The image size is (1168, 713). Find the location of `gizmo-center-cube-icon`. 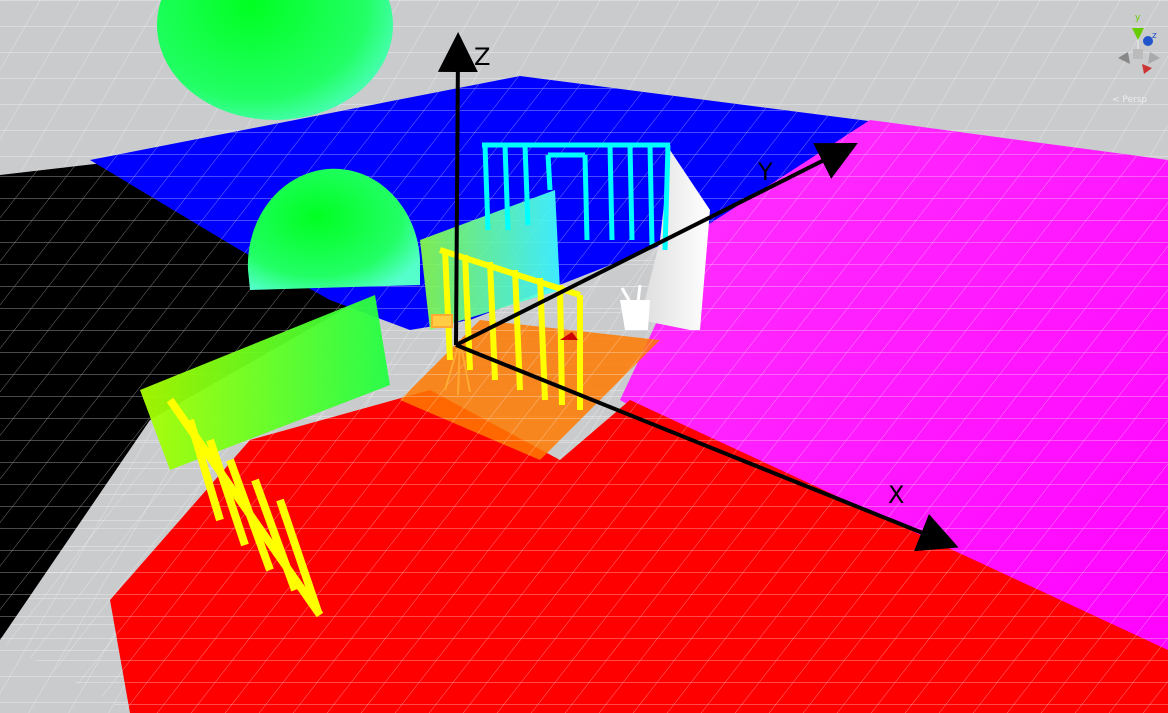

gizmo-center-cube-icon is located at coordinates (1138, 54).